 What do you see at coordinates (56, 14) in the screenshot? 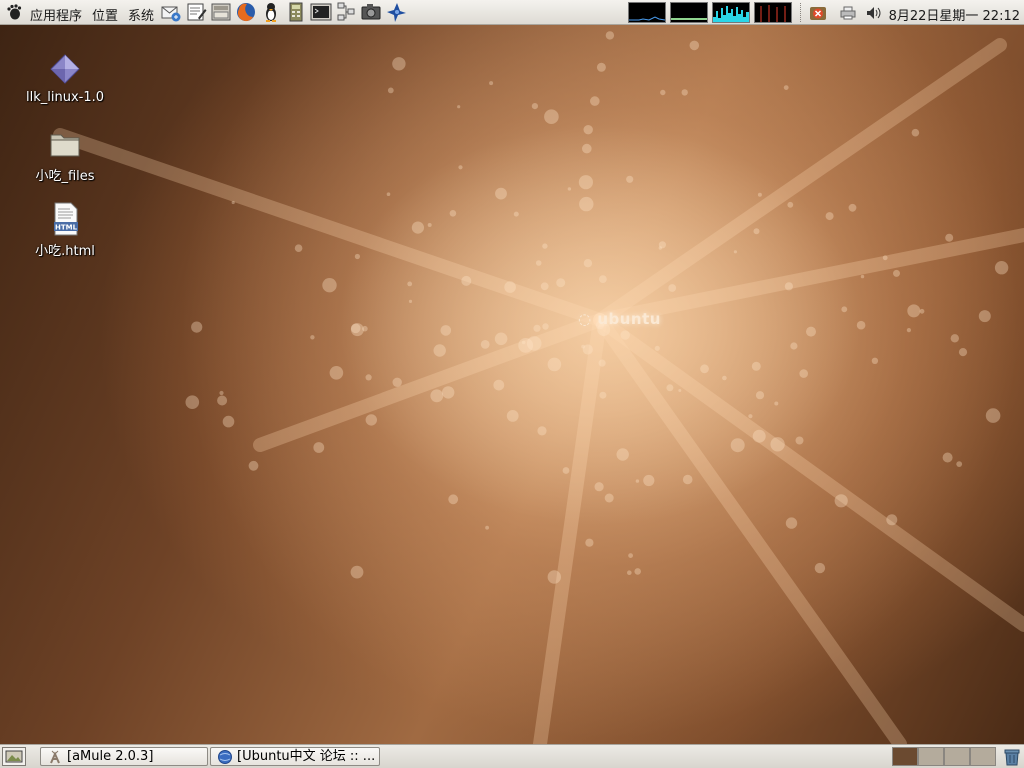
I see `menu-applications: 应用程序` at bounding box center [56, 14].